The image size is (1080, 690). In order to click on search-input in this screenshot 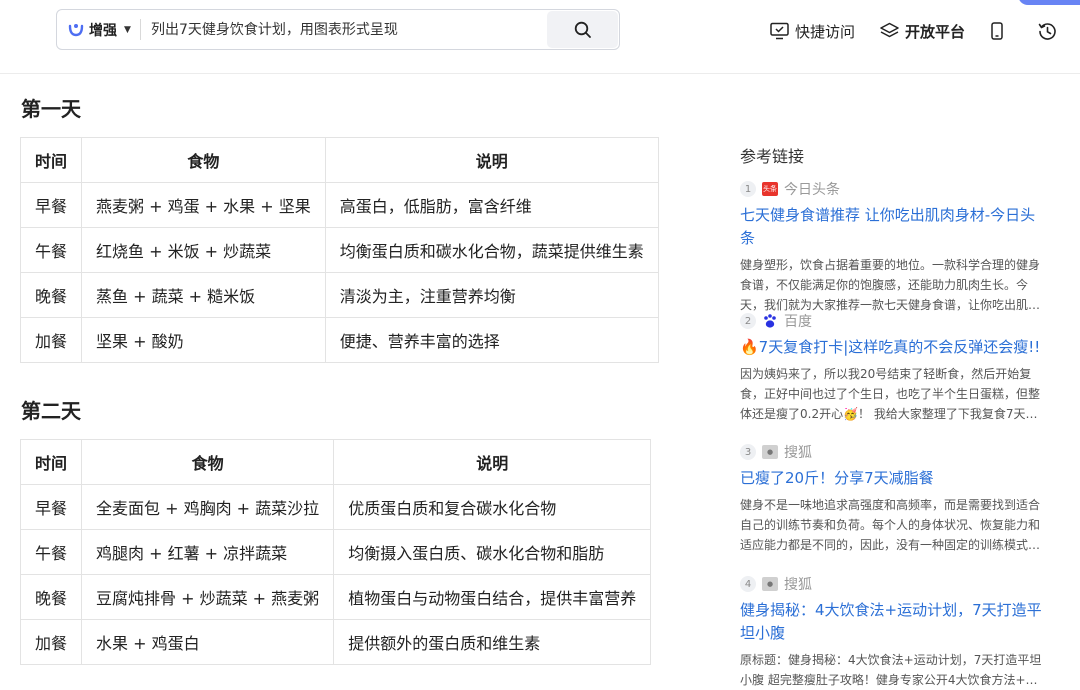, I will do `click(346, 30)`.